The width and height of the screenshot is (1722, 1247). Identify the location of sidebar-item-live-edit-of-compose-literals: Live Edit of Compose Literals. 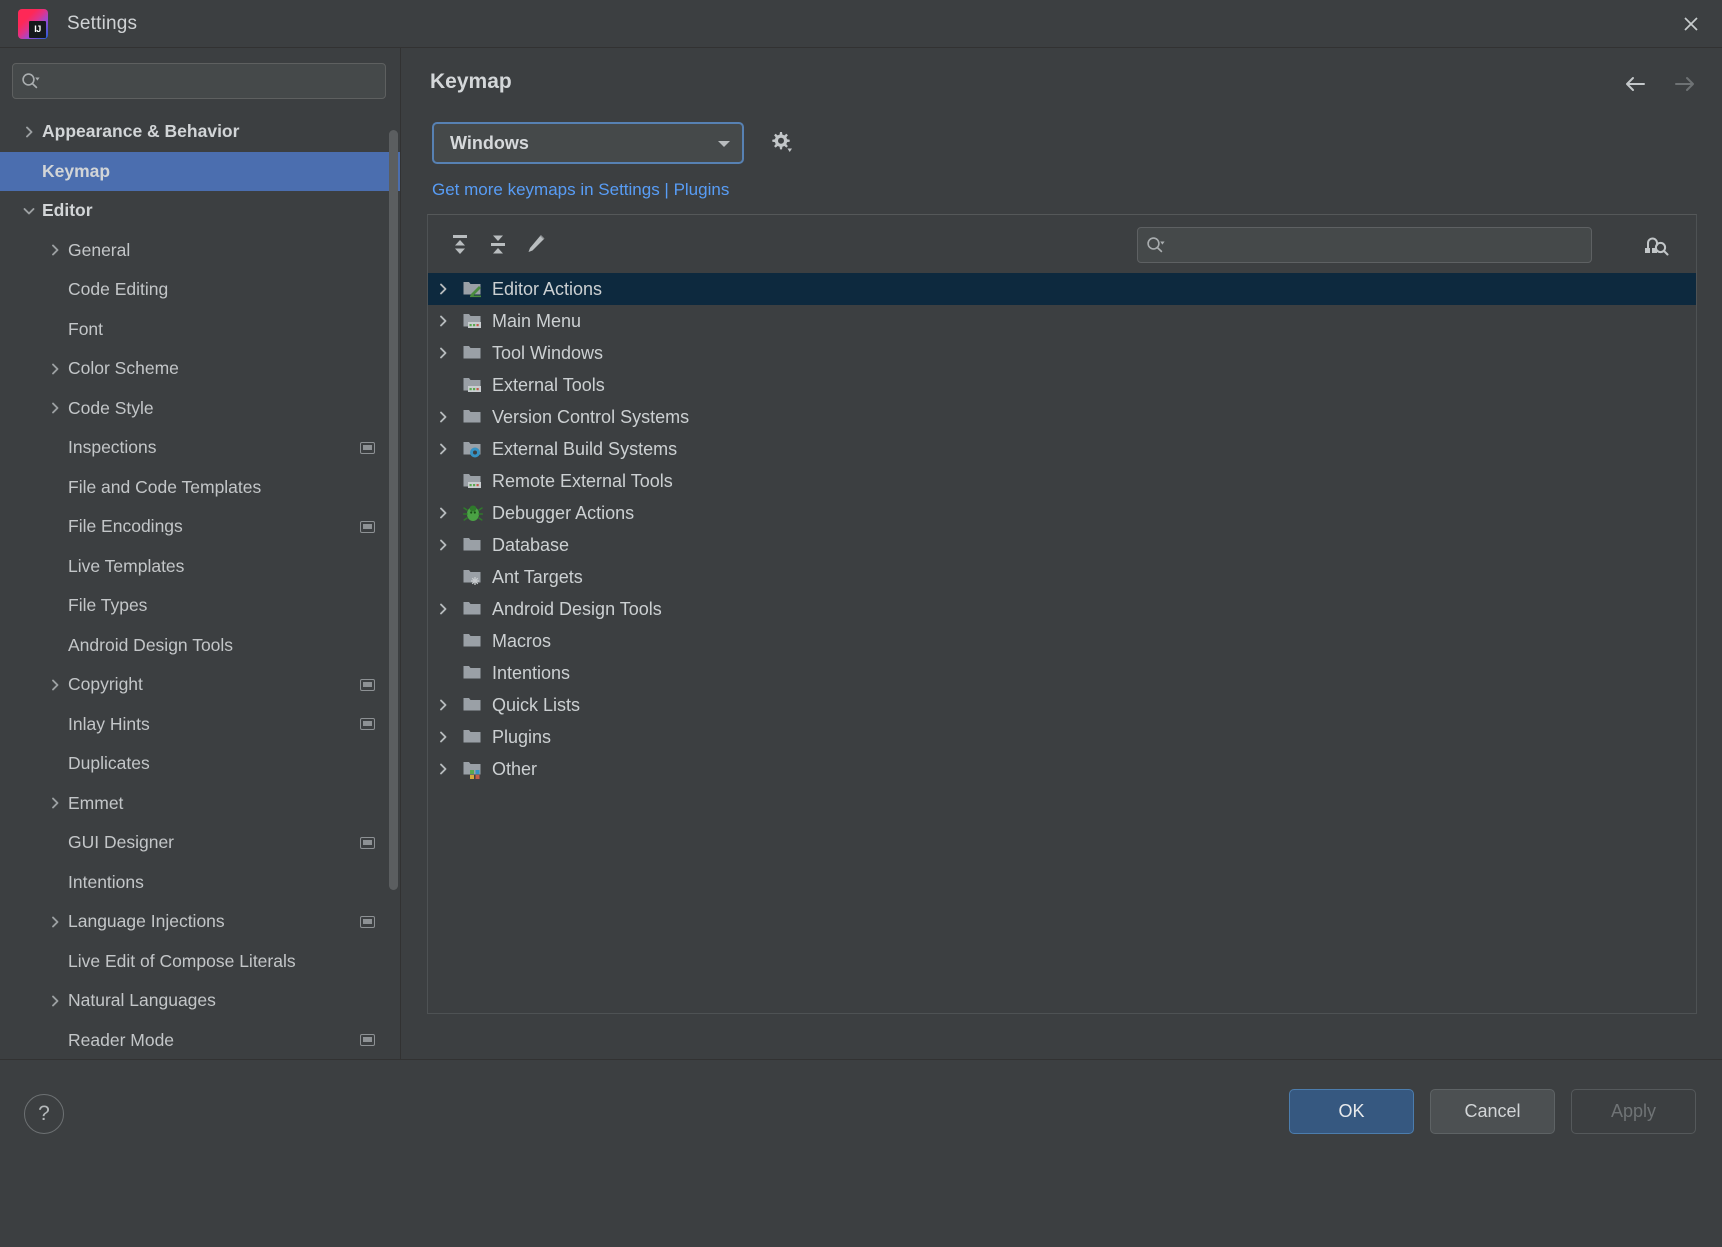
(200, 962).